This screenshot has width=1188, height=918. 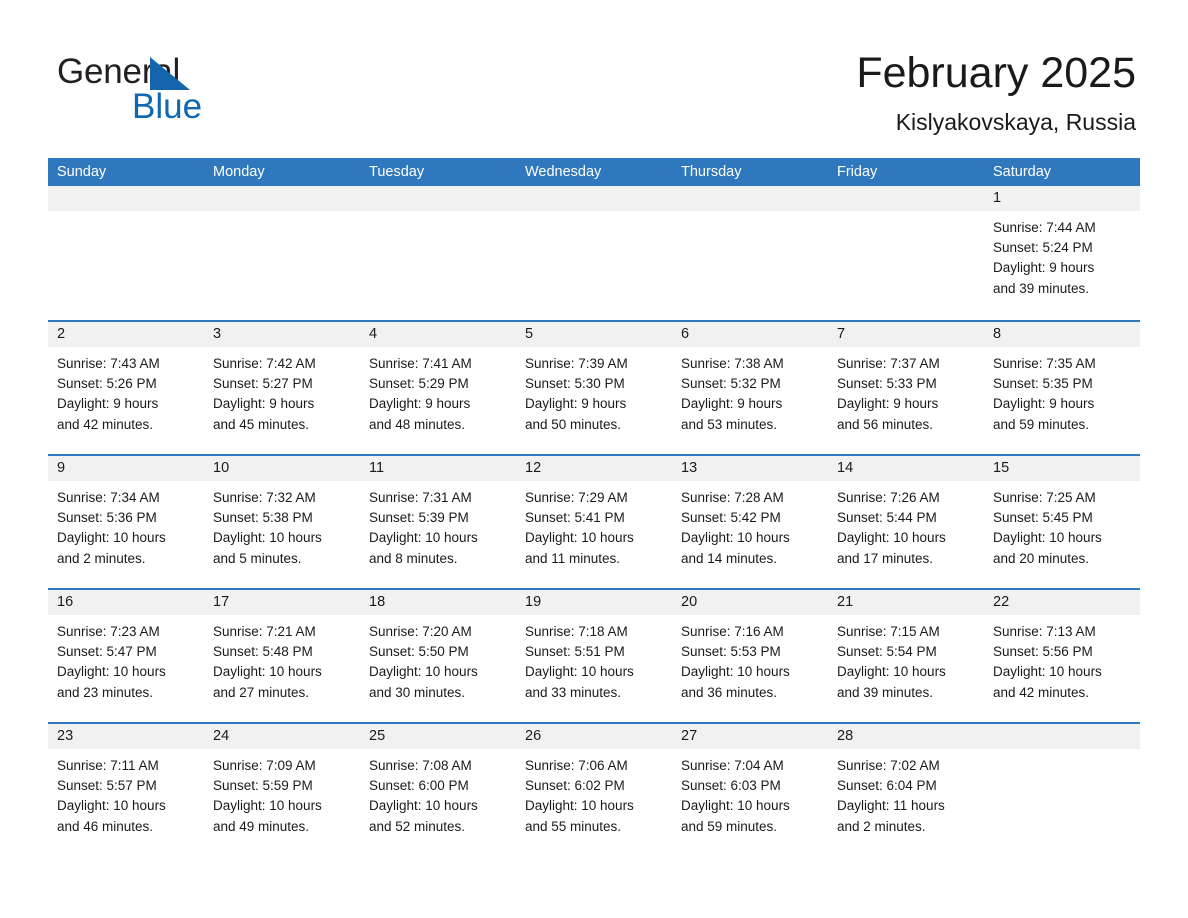 What do you see at coordinates (1062, 198) in the screenshot?
I see `day-number-band: 1` at bounding box center [1062, 198].